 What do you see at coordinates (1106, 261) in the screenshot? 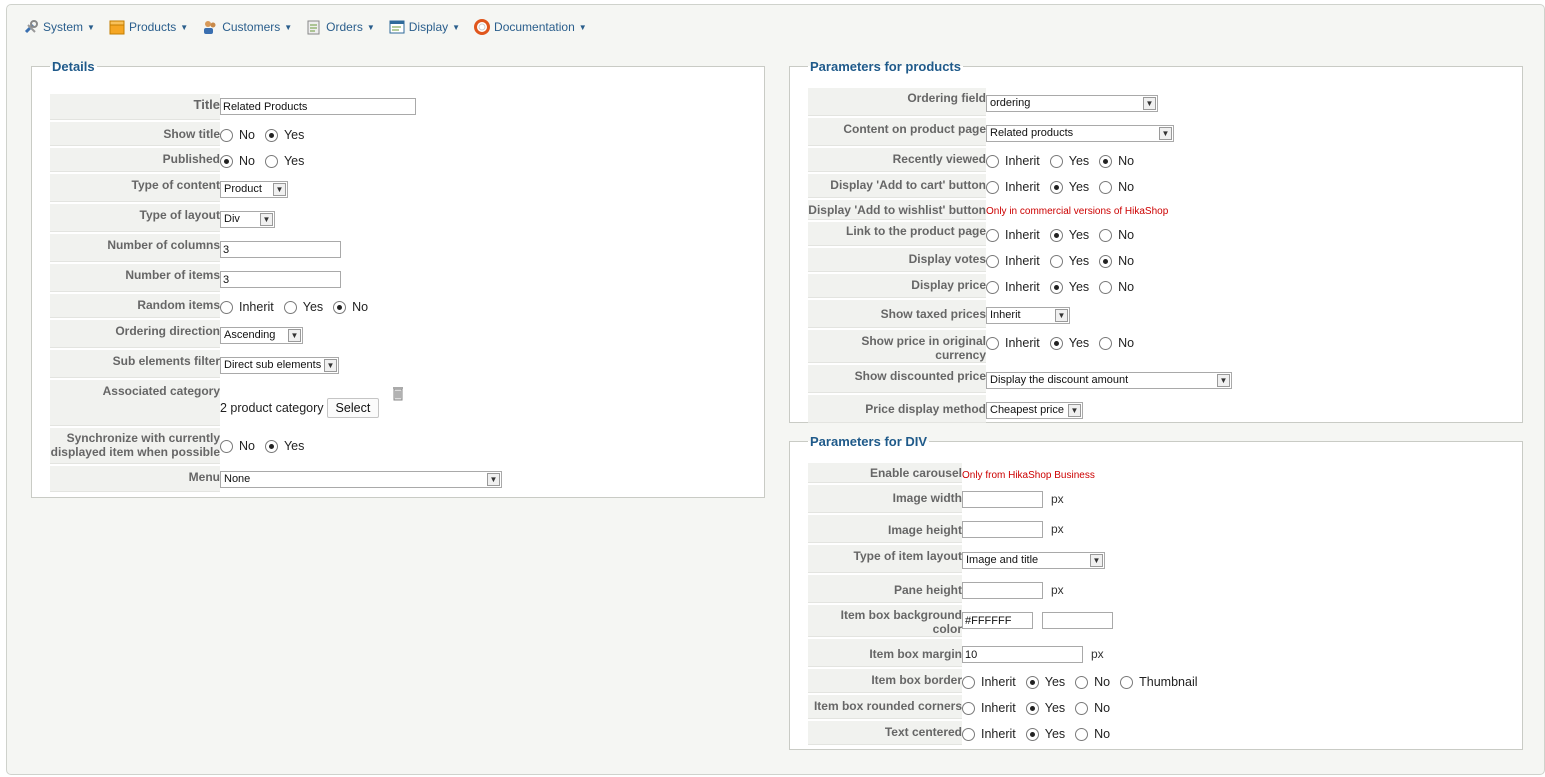
I see `votes-no-radio` at bounding box center [1106, 261].